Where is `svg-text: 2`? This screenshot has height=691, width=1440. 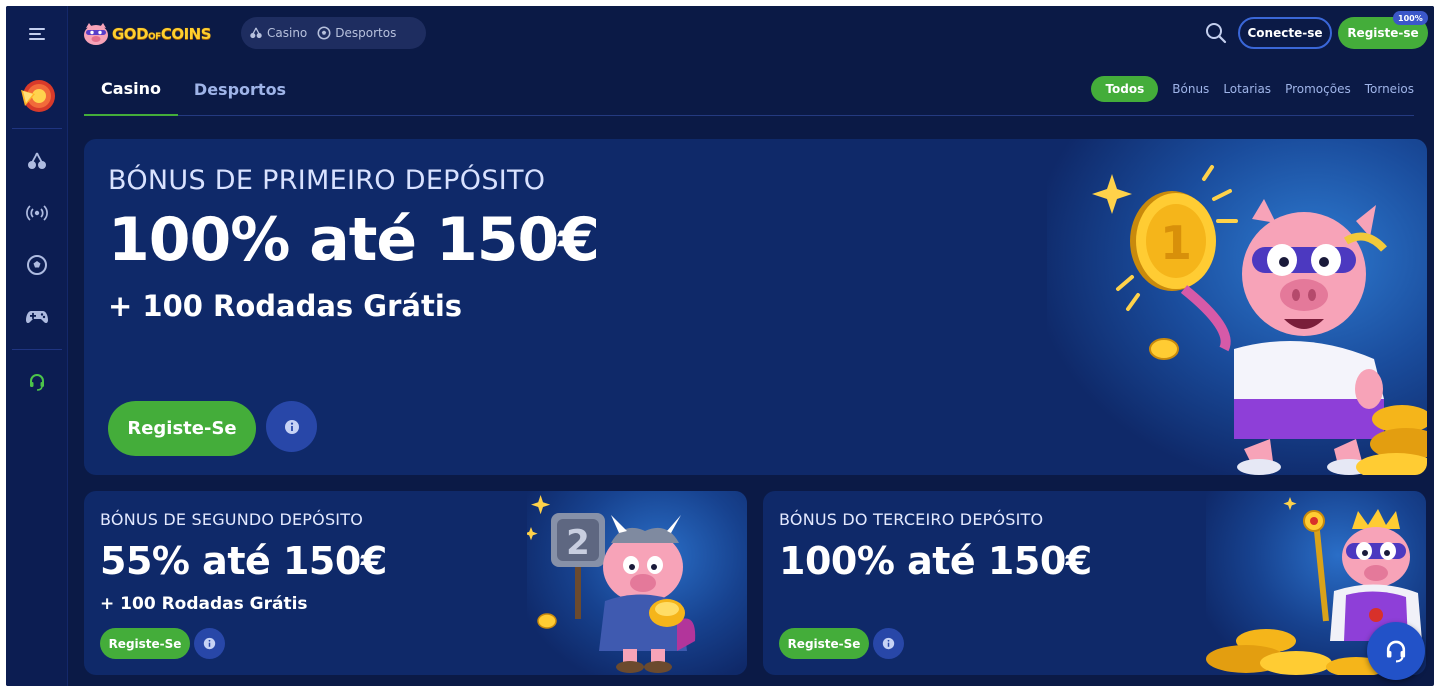
svg-text: 2 is located at coordinates (578, 543).